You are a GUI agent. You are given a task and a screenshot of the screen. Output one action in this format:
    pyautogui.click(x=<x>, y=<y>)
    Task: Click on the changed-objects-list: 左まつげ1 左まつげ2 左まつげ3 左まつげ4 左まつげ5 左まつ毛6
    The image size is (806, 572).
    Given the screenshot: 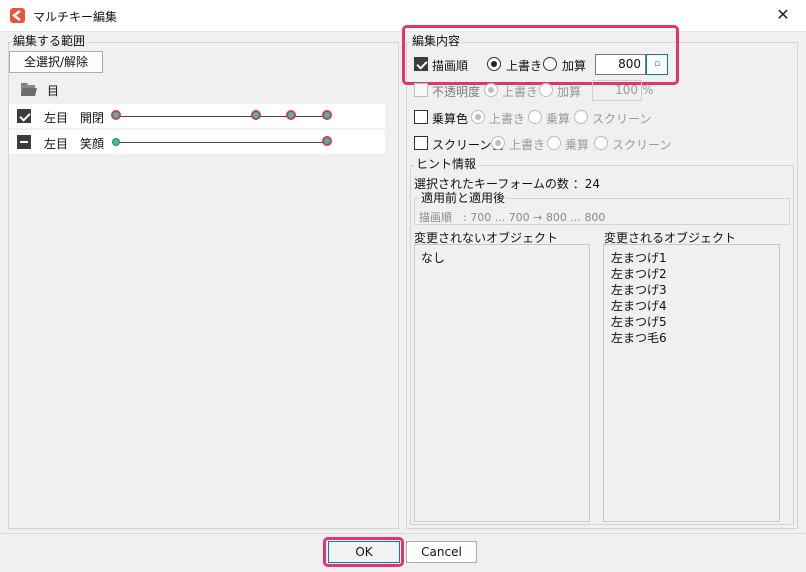 What is the action you would take?
    pyautogui.click(x=691, y=383)
    